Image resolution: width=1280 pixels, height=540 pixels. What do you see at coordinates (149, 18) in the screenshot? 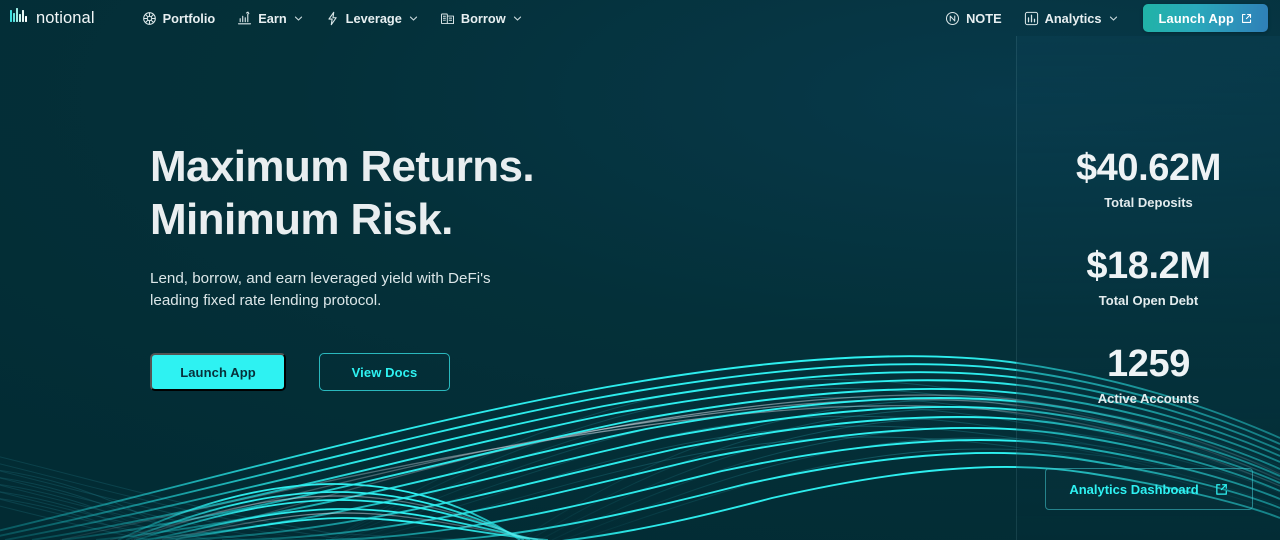
I see `globe-icon` at bounding box center [149, 18].